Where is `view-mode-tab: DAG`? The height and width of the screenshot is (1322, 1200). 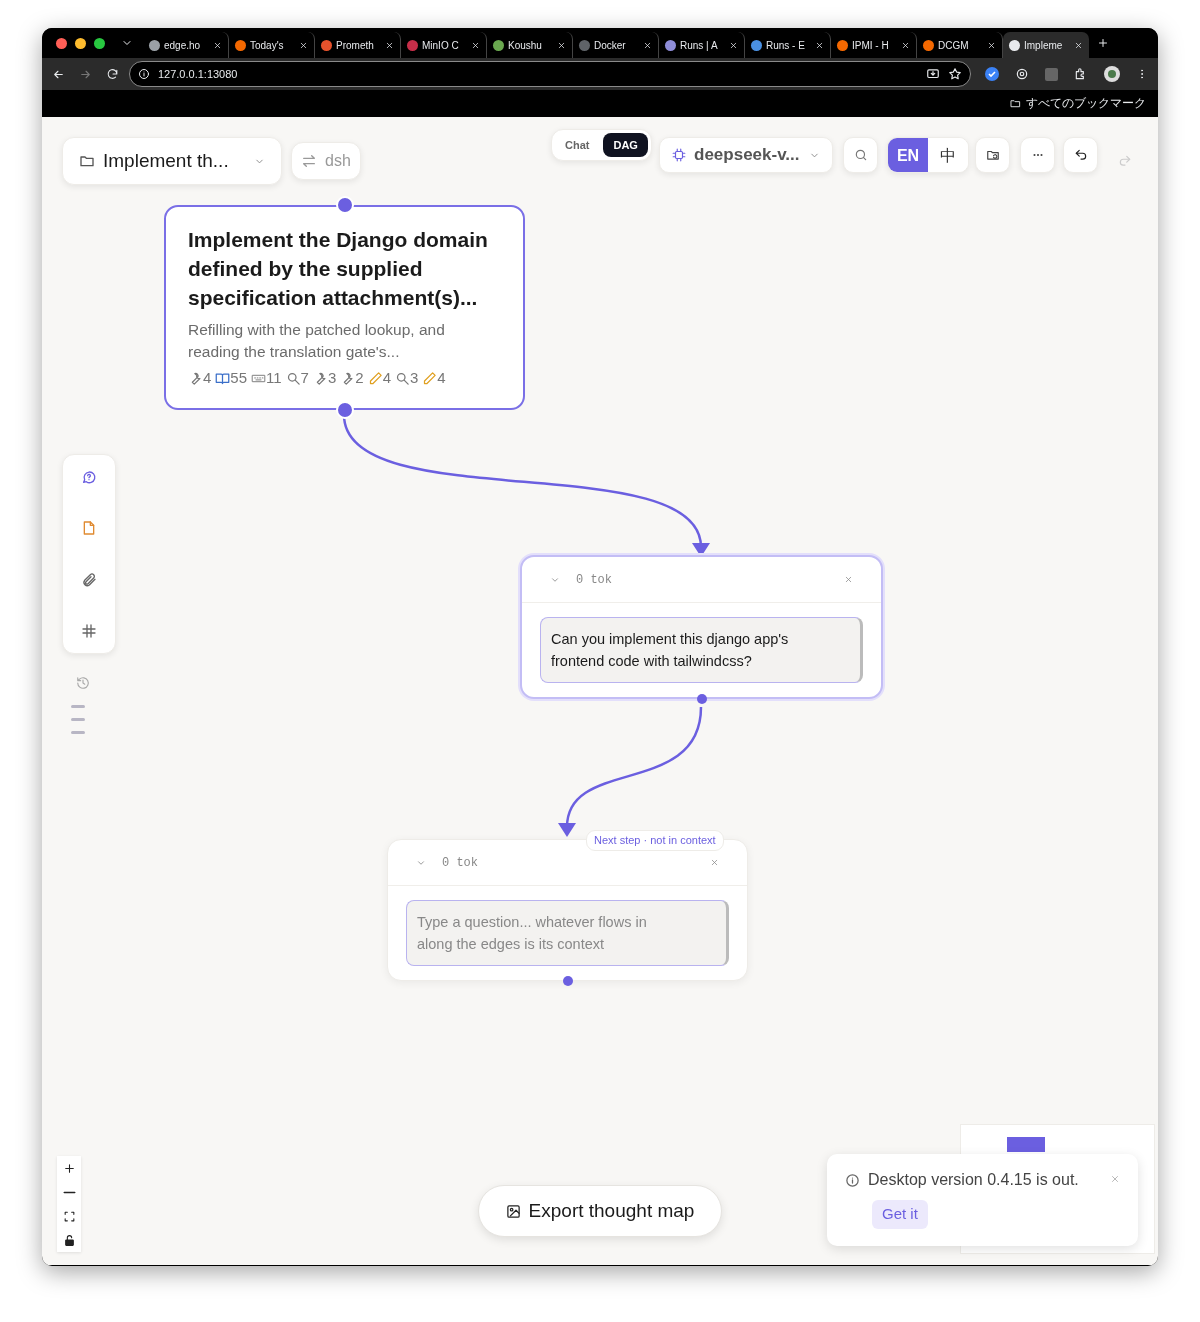
view-mode-tab: DAG is located at coordinates (625, 145).